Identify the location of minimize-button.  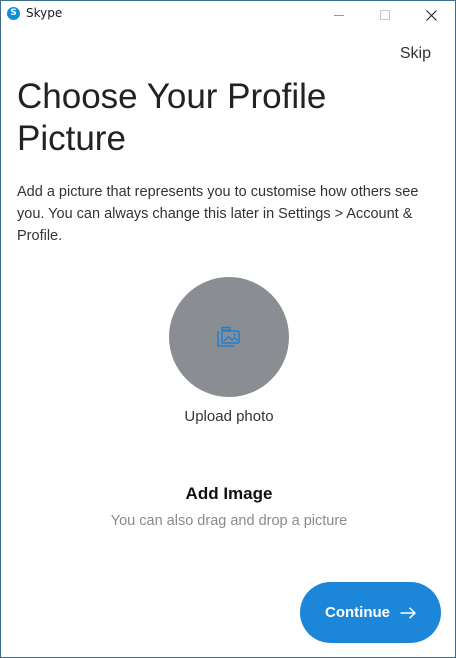
(339, 15).